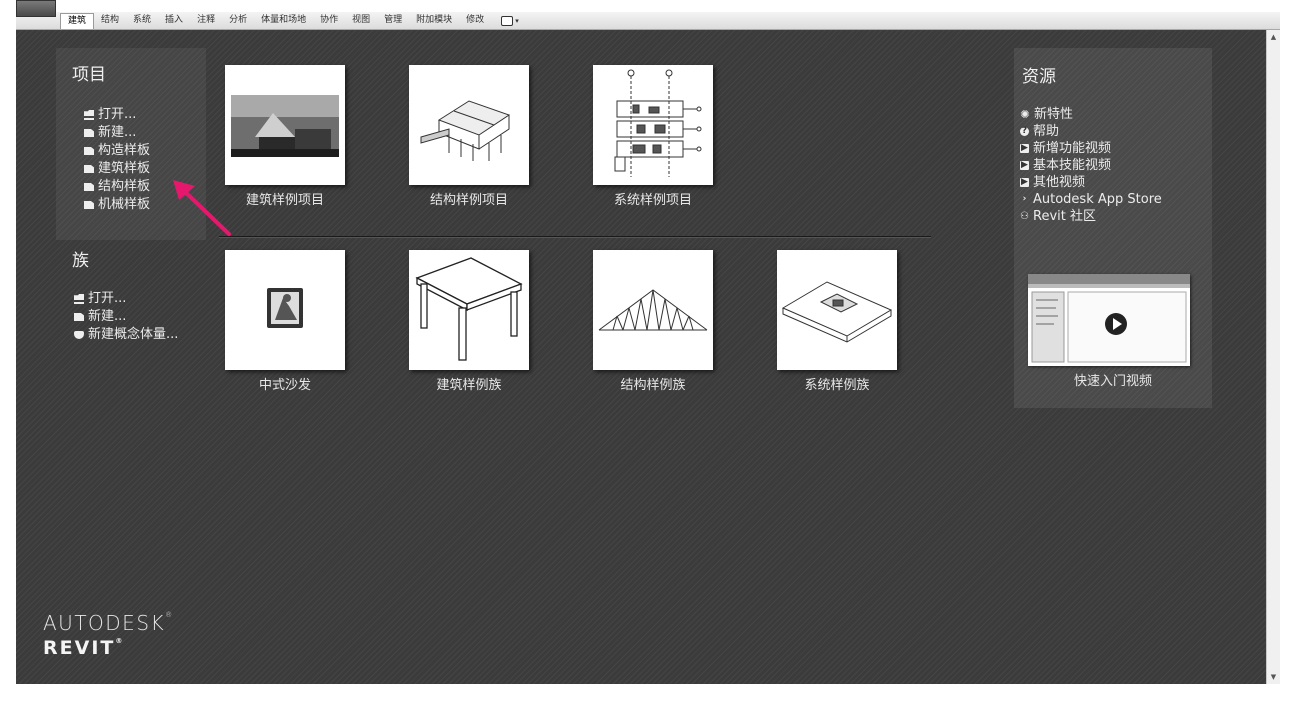 This screenshot has width=1299, height=702. What do you see at coordinates (1109, 320) in the screenshot?
I see `quick-start-video-thumbnail` at bounding box center [1109, 320].